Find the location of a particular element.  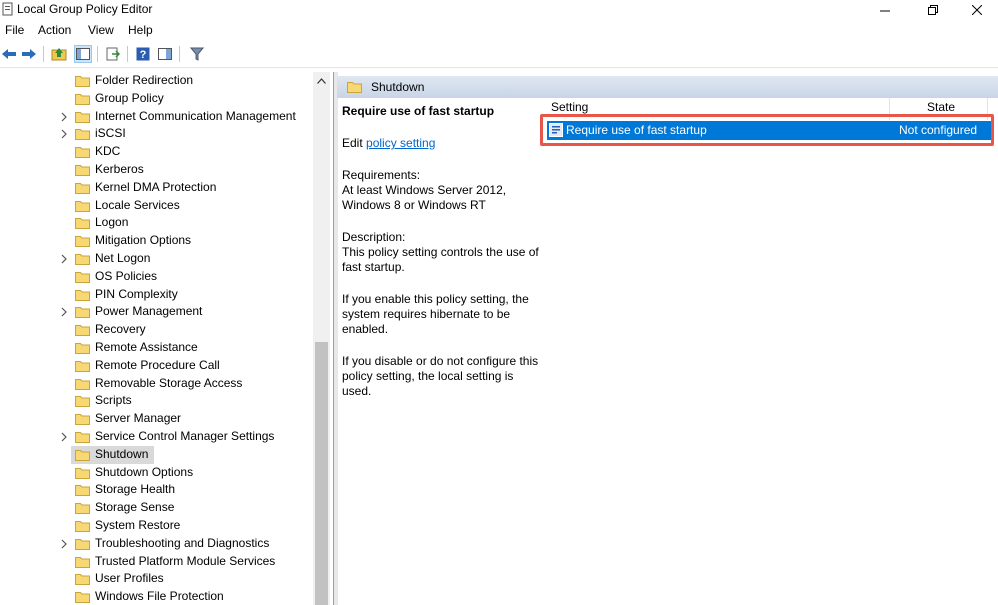

show-hide-tree-button is located at coordinates (83, 54).